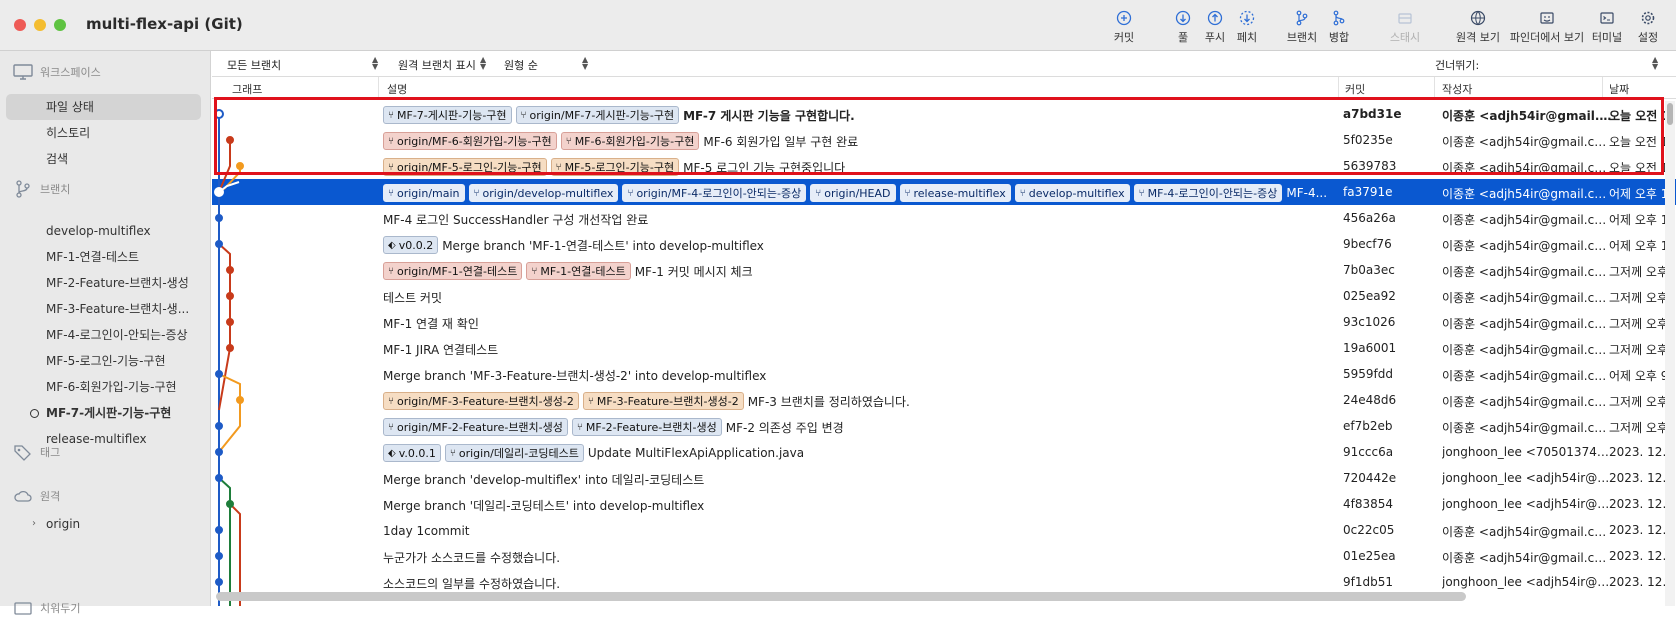 The width and height of the screenshot is (1676, 618). What do you see at coordinates (40, 25) in the screenshot?
I see `minimize-window-button` at bounding box center [40, 25].